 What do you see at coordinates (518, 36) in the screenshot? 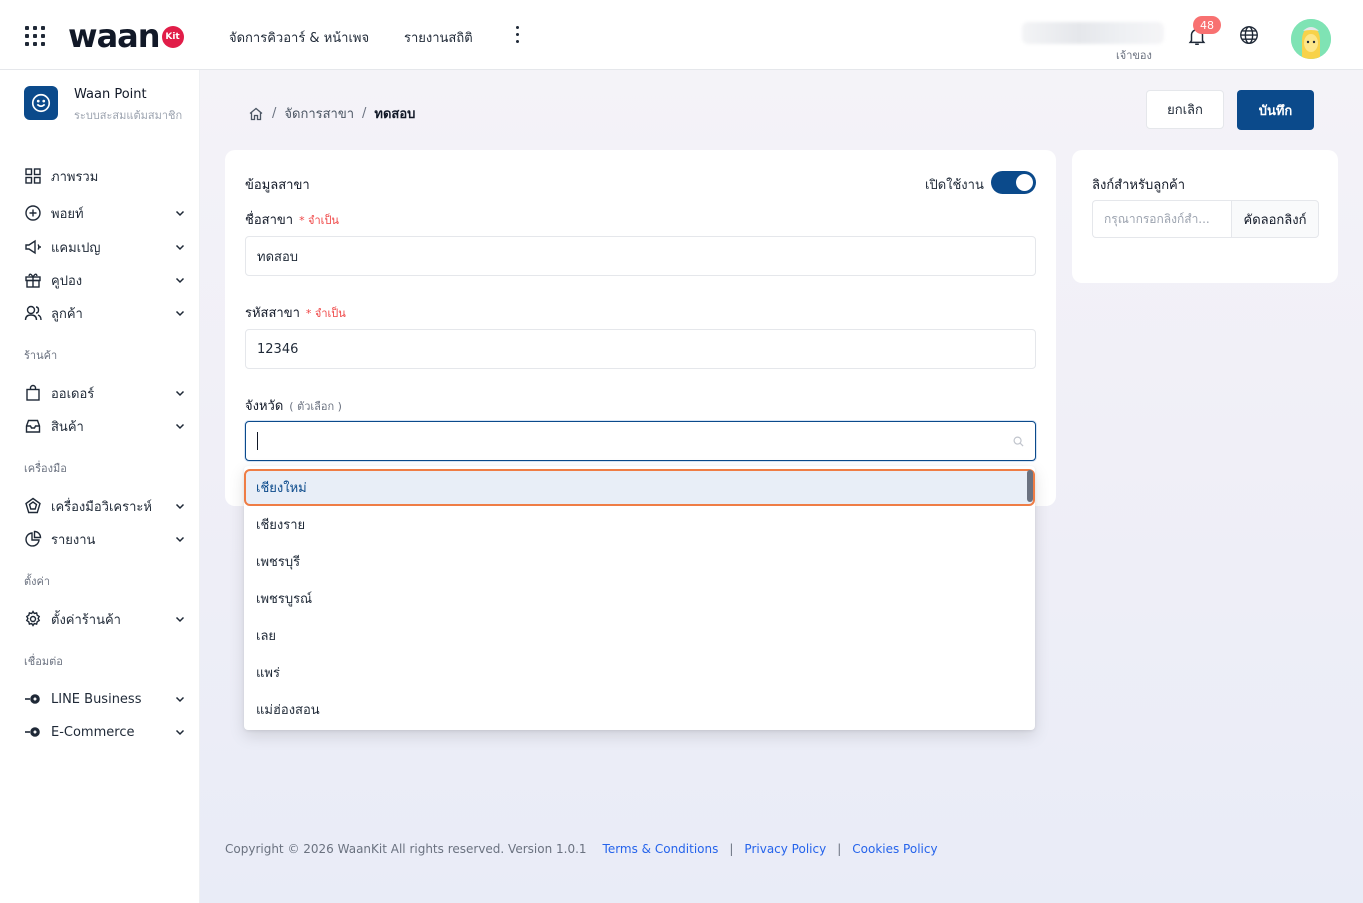
I see `more-icon` at bounding box center [518, 36].